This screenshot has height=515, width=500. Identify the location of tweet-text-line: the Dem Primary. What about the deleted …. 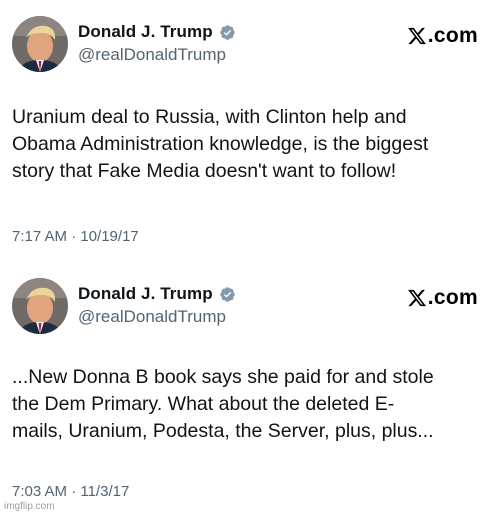
(203, 404).